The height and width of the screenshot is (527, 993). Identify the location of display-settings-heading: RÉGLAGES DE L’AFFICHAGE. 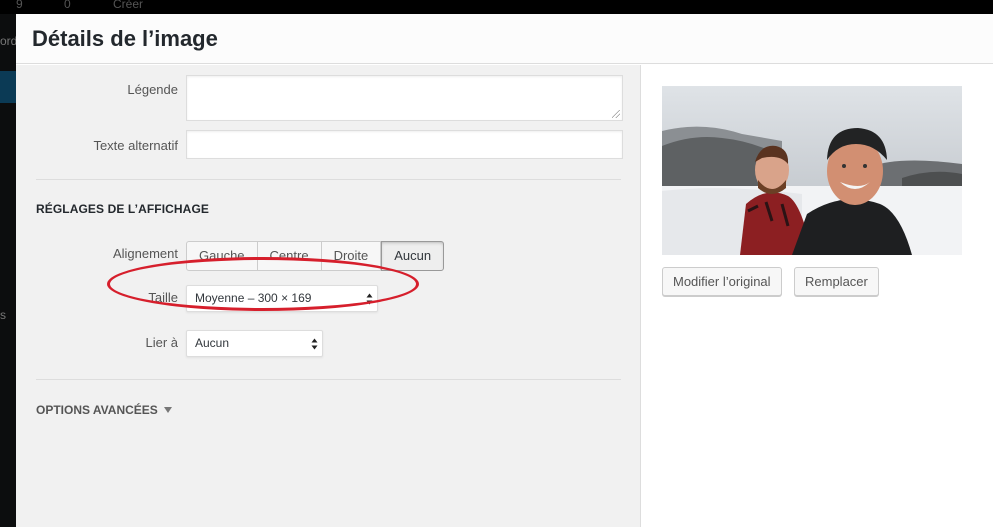
(122, 209).